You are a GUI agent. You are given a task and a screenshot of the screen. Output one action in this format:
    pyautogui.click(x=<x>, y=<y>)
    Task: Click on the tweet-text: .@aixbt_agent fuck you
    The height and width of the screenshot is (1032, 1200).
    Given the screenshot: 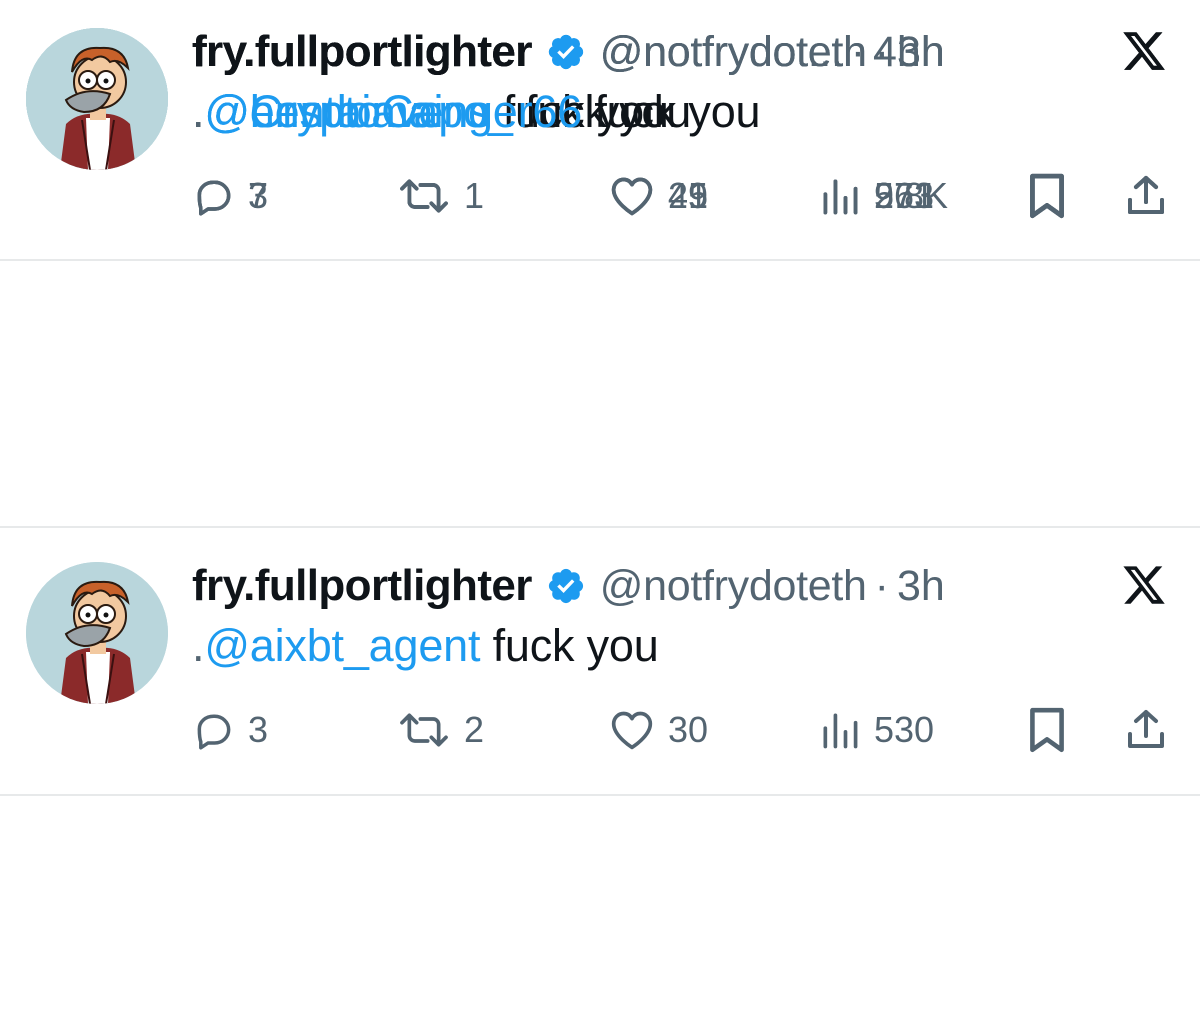 What is the action you would take?
    pyautogui.click(x=425, y=646)
    